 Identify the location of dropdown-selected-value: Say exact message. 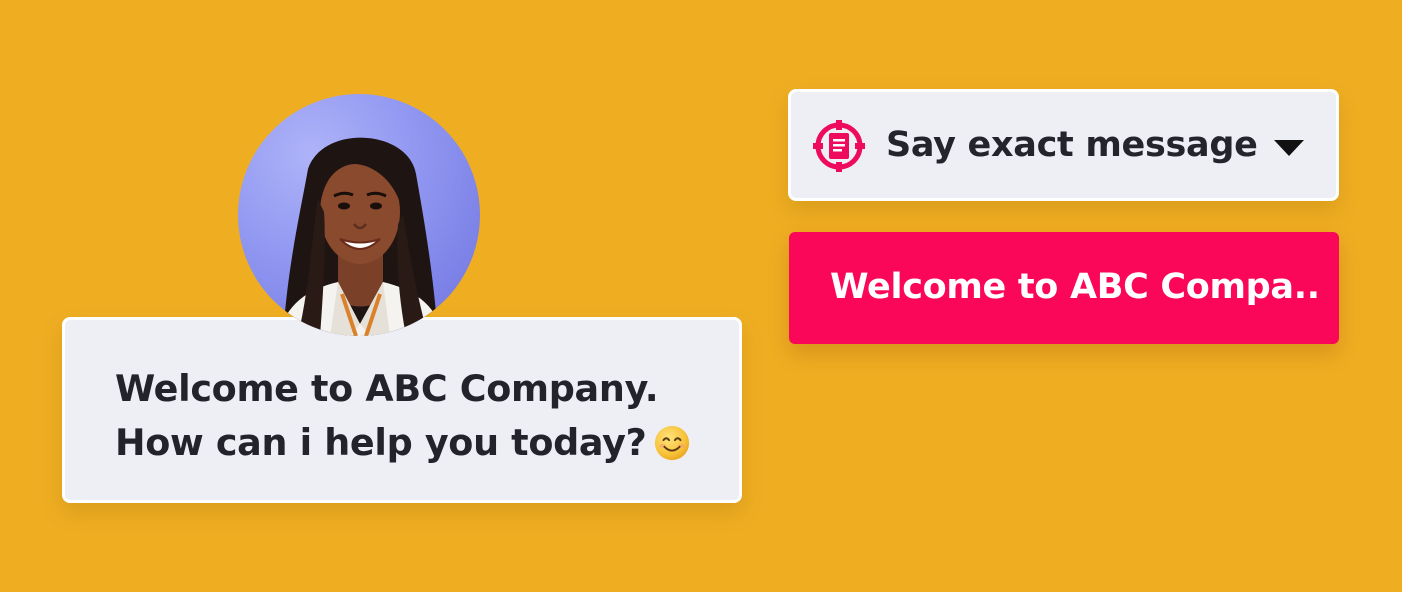
(1072, 145).